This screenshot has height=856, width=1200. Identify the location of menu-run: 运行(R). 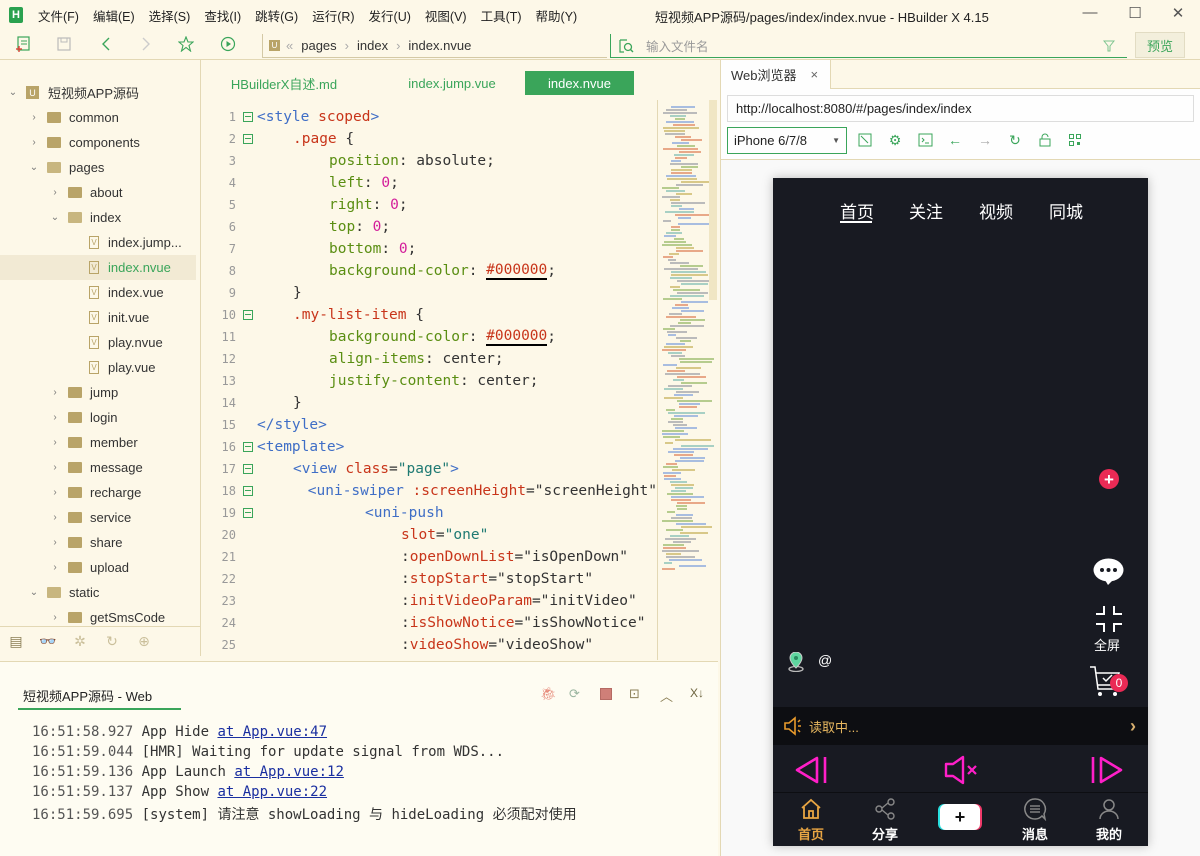
(333, 15).